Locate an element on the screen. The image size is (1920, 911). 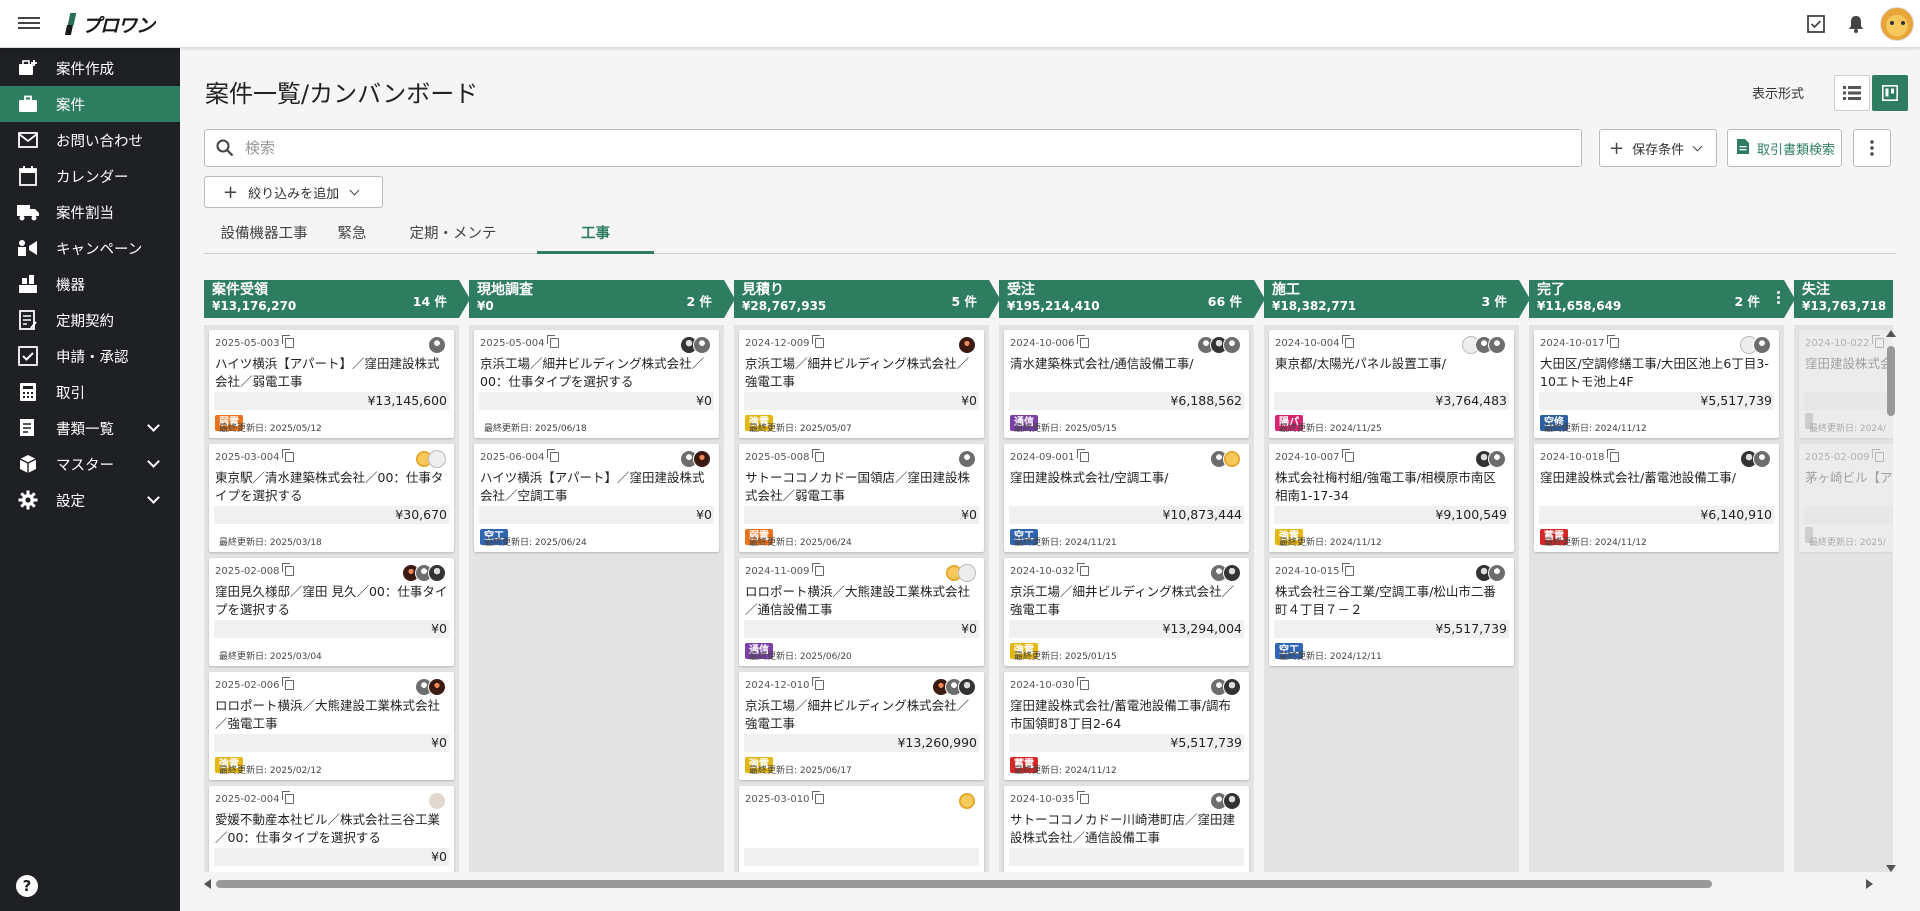
vertical-scrollbar is located at coordinates (1891, 601).